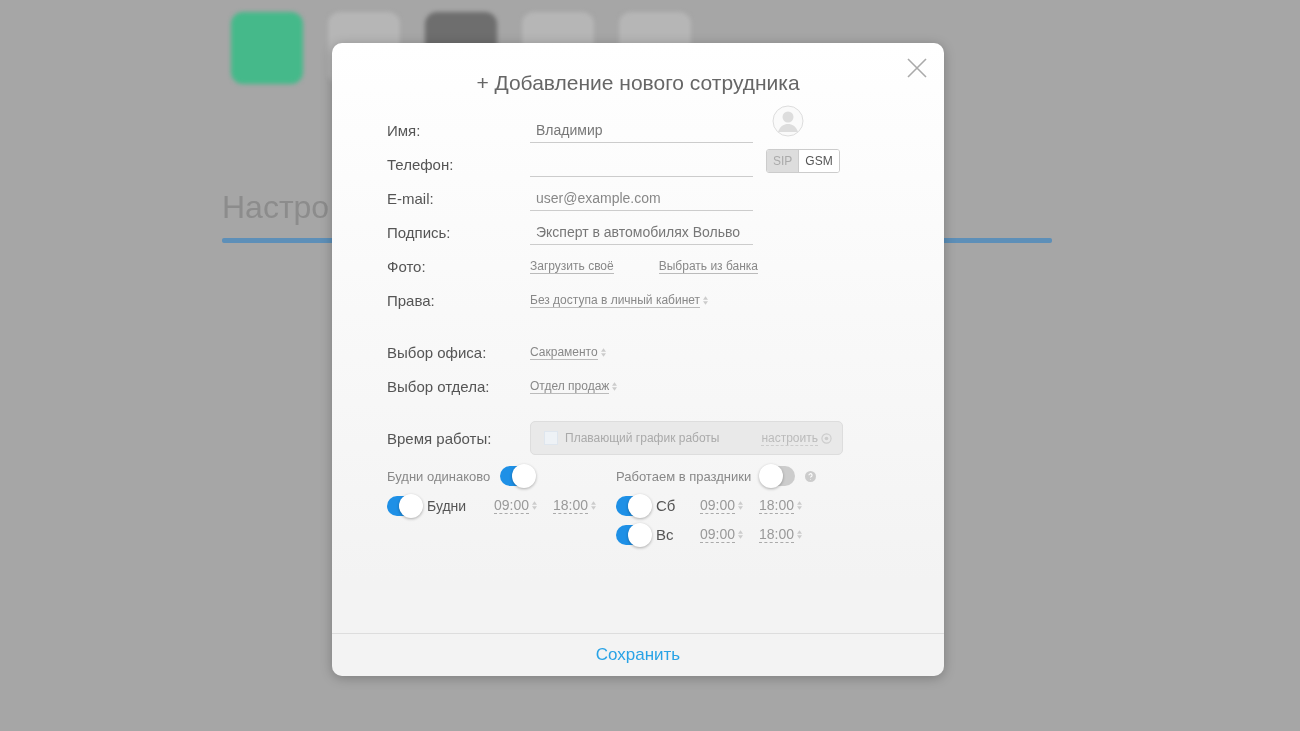  I want to click on field-label: E-mail:, so click(411, 198).